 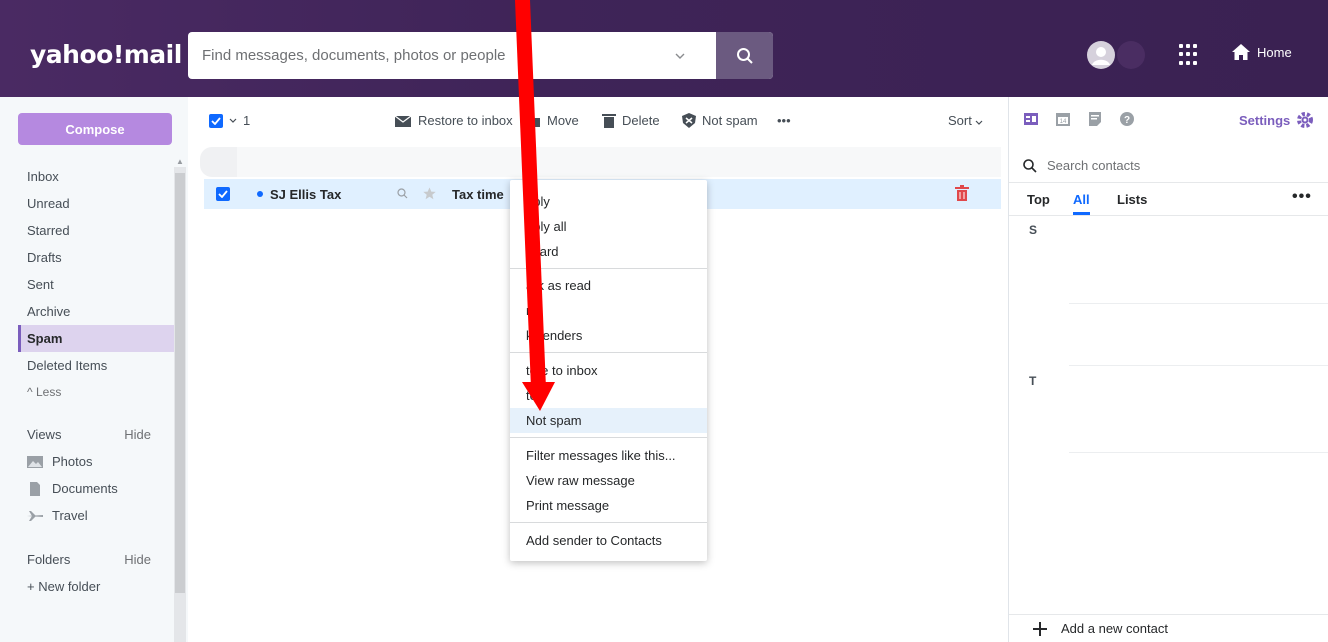 I want to click on avatar-shadow, so click(x=1131, y=55).